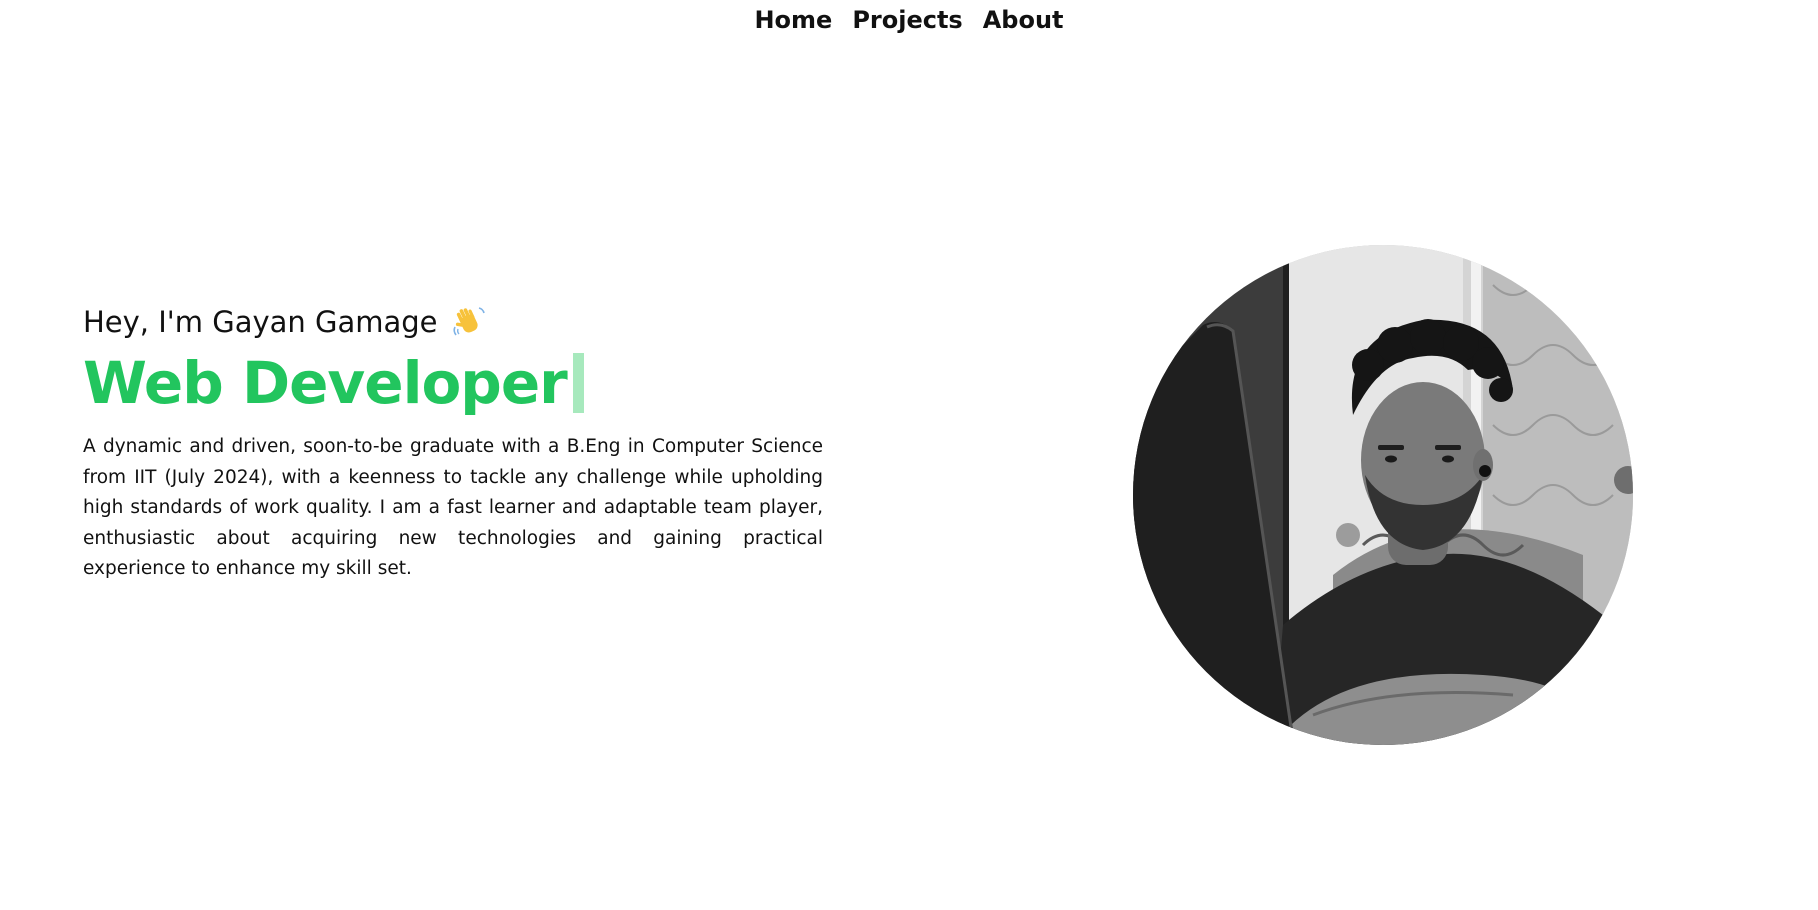 The image size is (1818, 910). I want to click on greeting-text: Hey, I'm Gayan Gamage, so click(260, 322).